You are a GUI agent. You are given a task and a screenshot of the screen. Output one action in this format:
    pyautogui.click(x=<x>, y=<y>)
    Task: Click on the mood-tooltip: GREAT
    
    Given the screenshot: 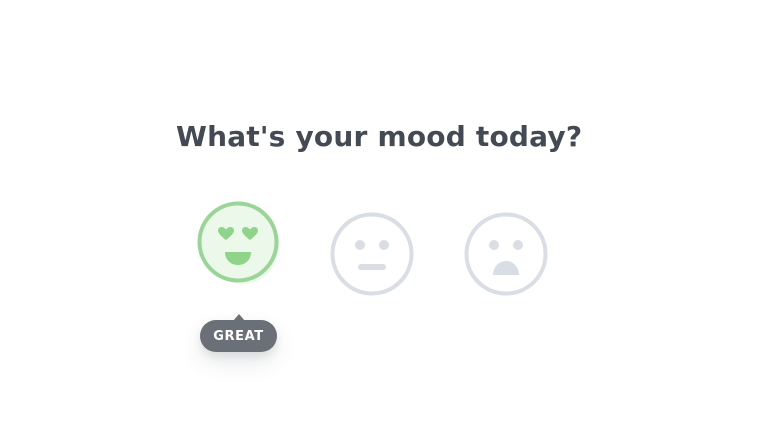 What is the action you would take?
    pyautogui.click(x=238, y=333)
    